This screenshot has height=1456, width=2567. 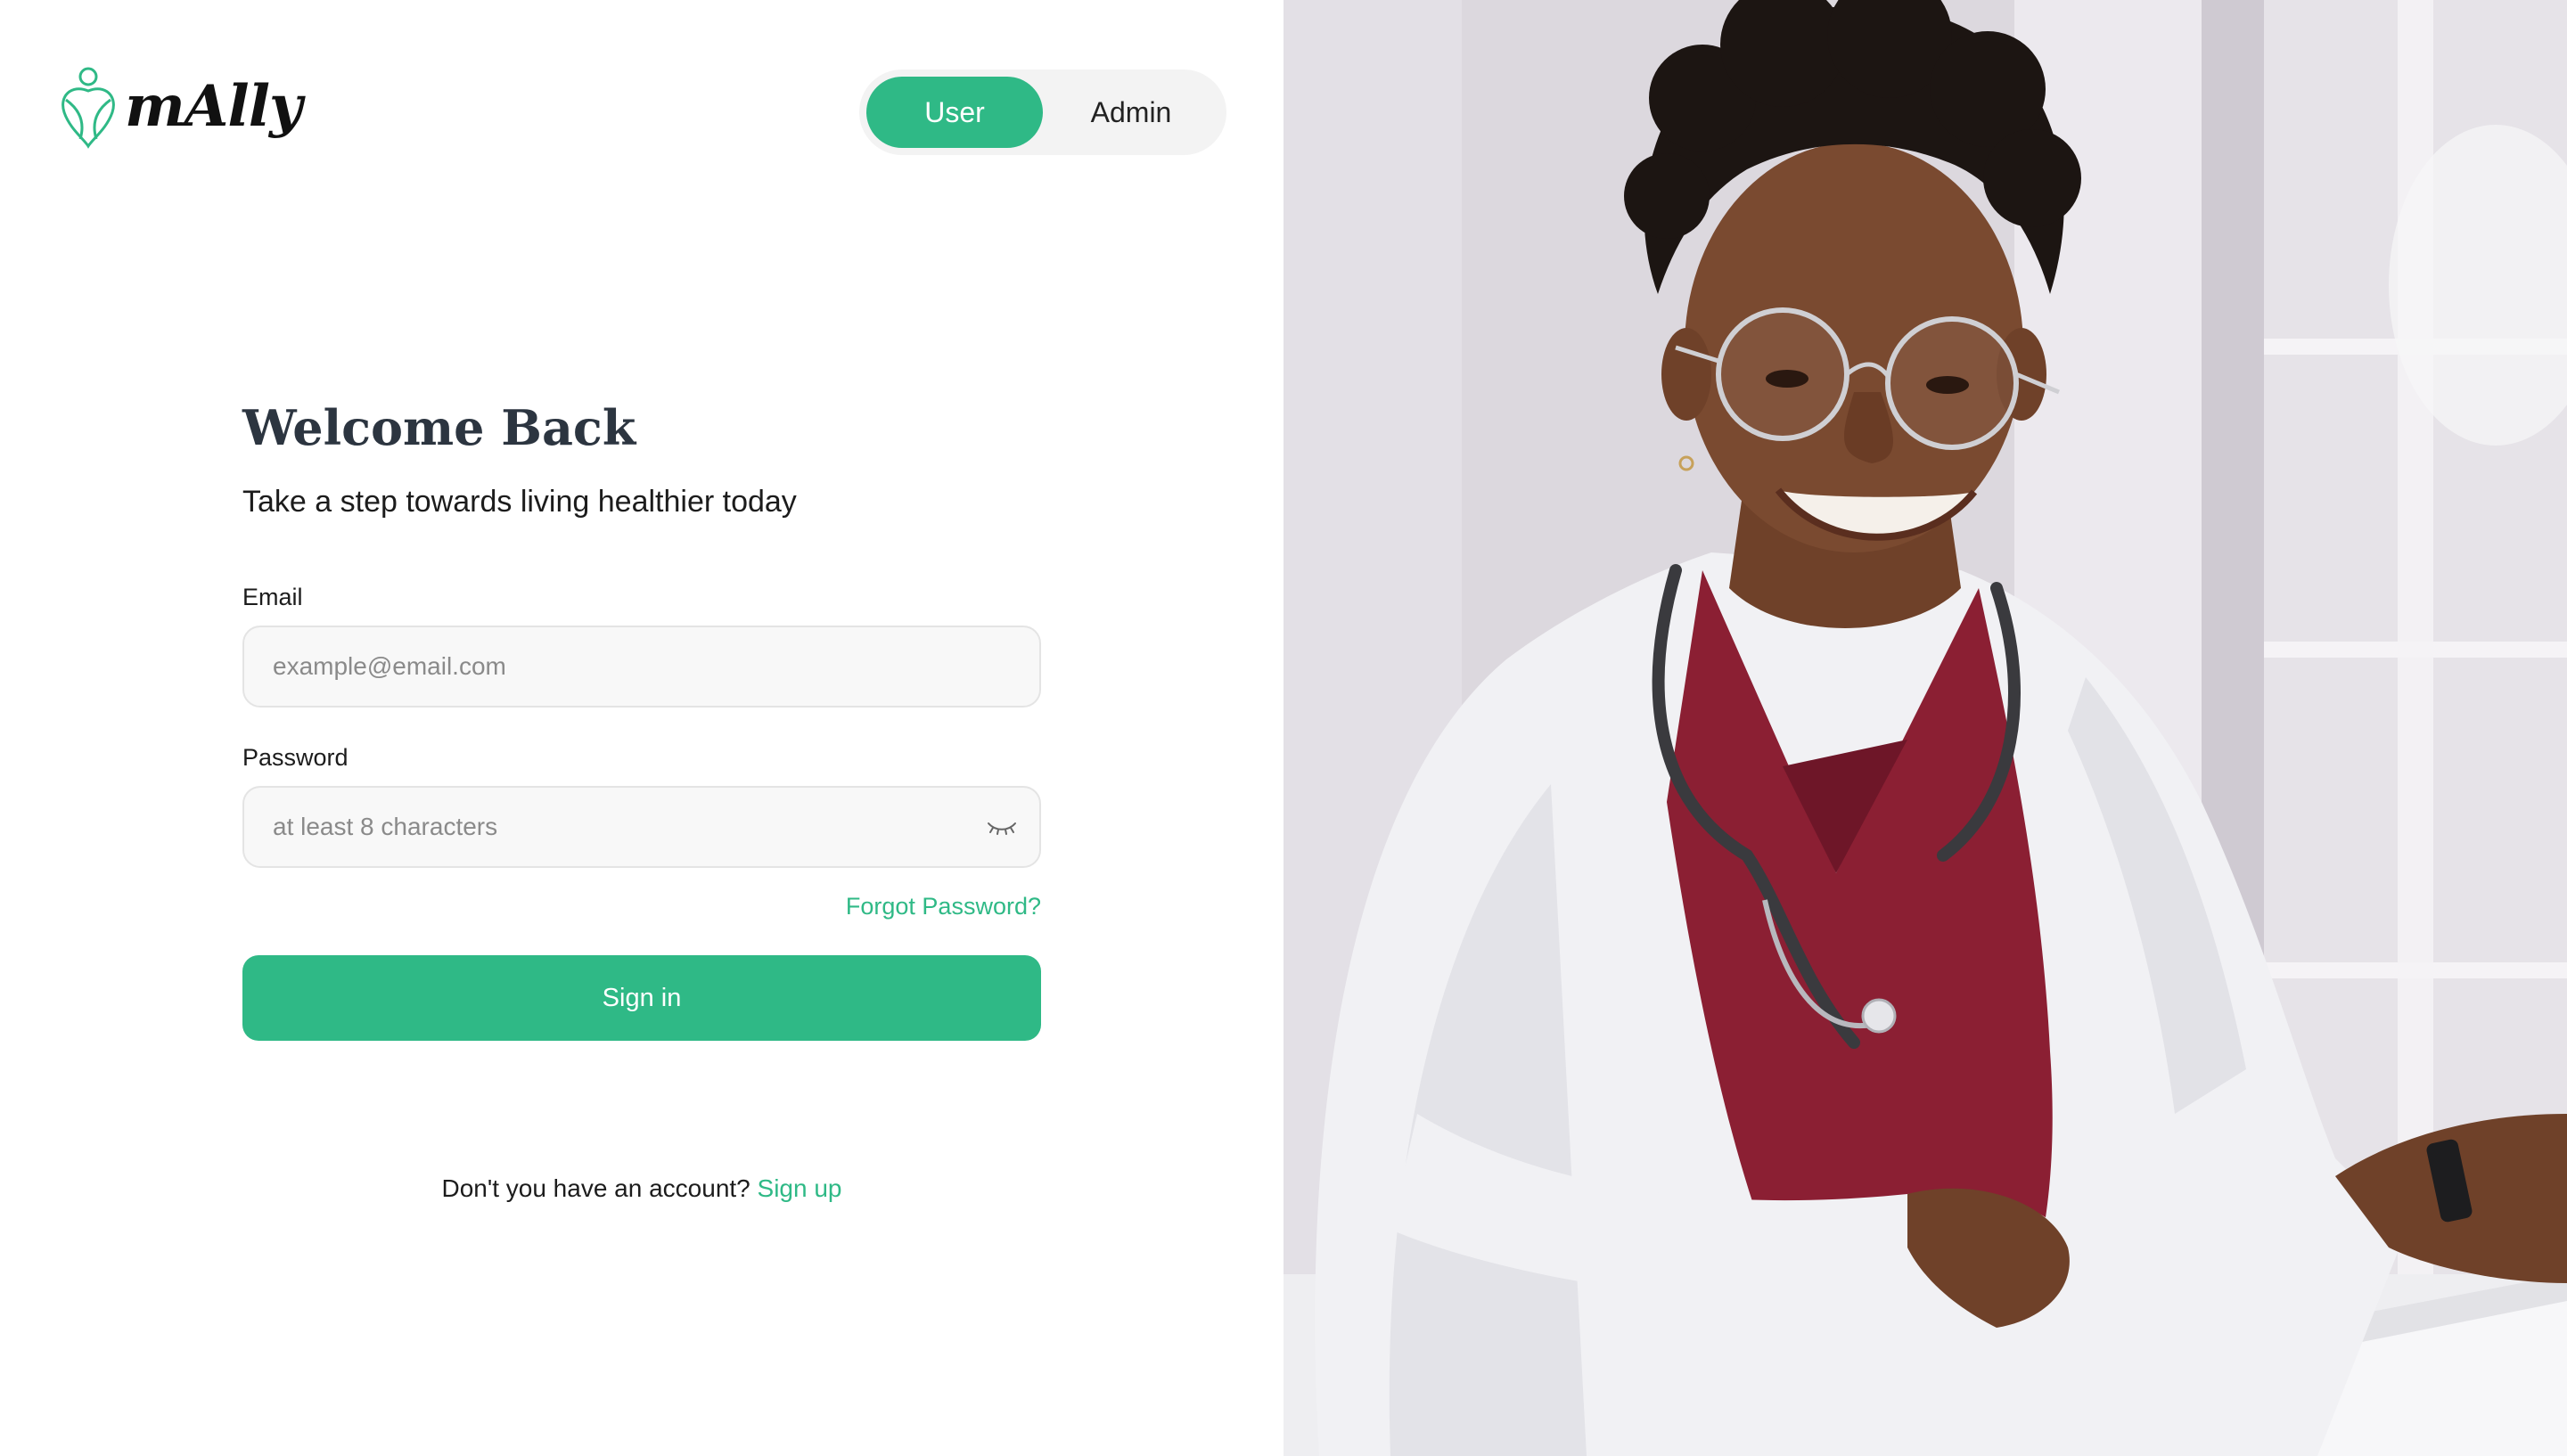 I want to click on forgot-password-row: Forgot Password?, so click(x=641, y=911).